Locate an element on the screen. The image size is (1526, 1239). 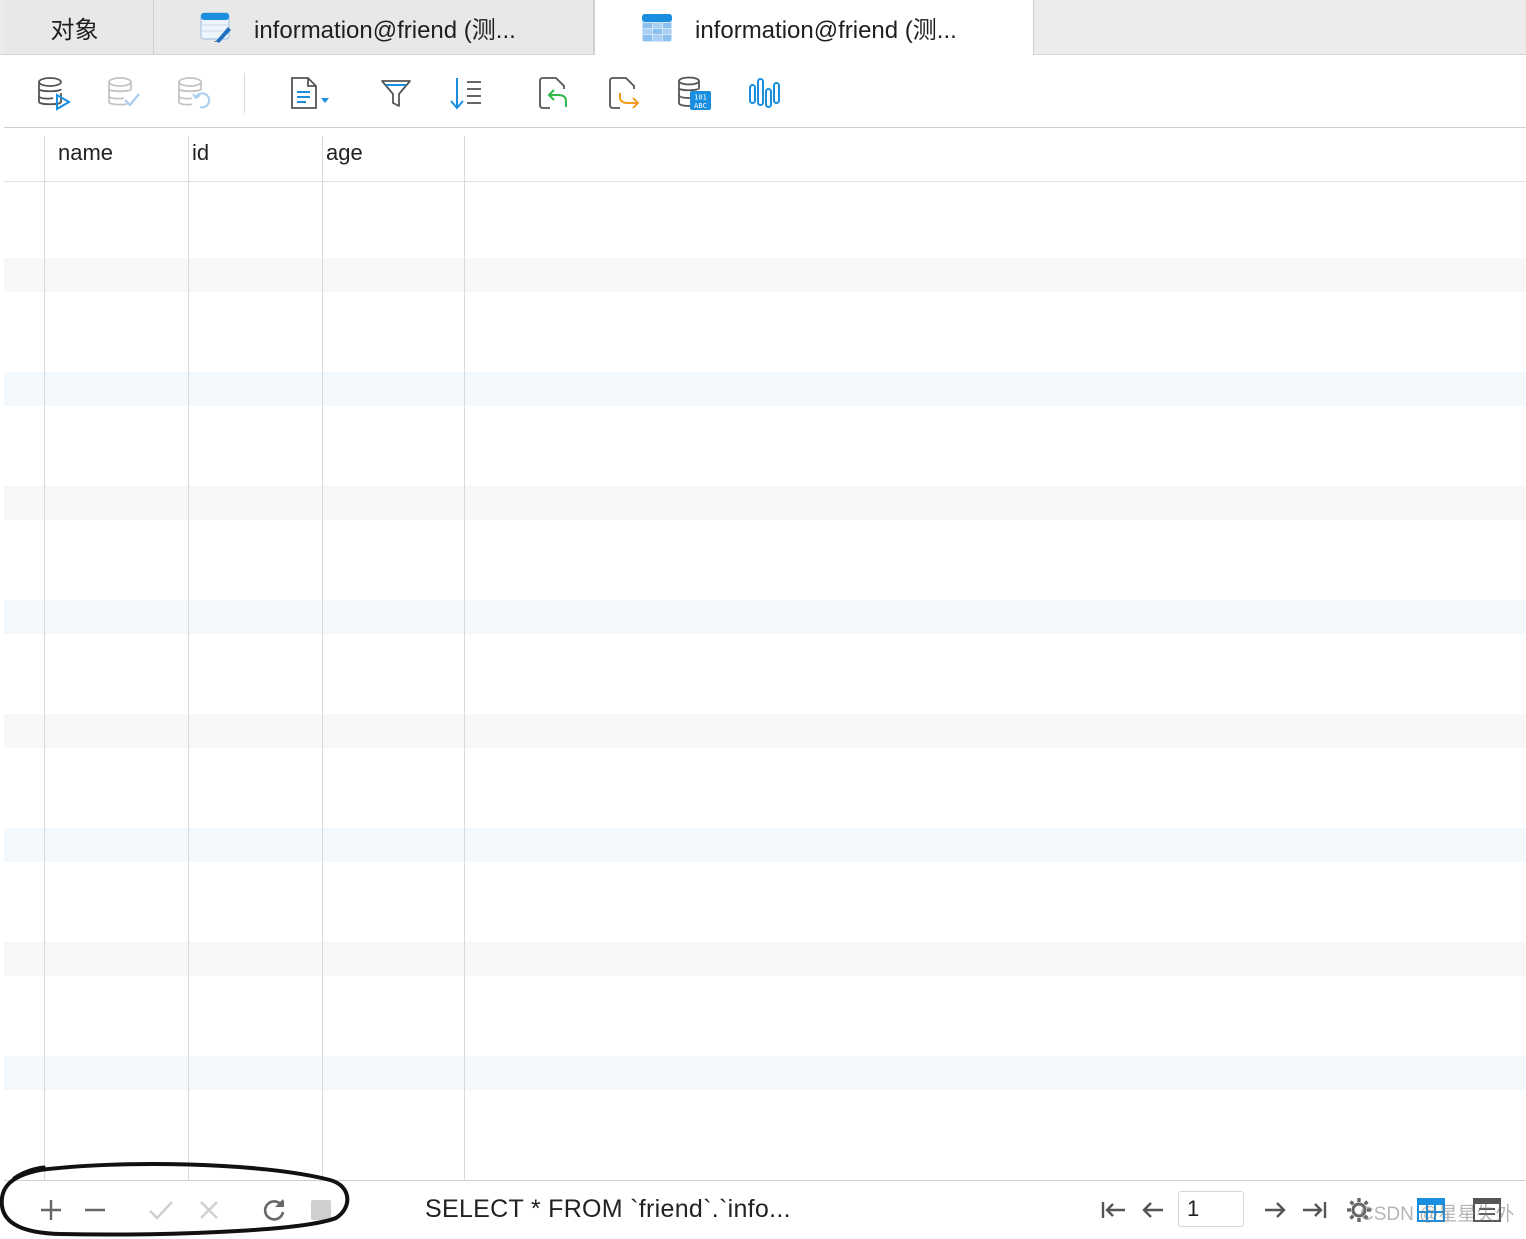
column-header-id: id is located at coordinates (200, 153).